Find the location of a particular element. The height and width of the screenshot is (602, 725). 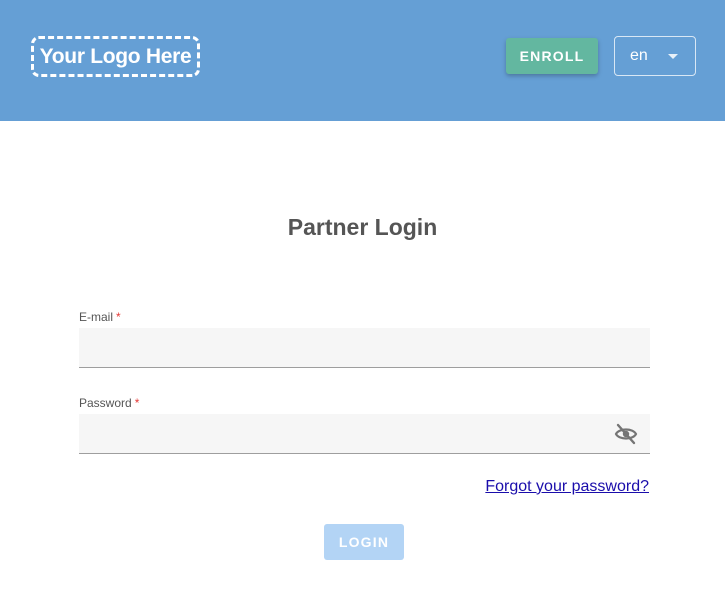

login-button: LOGIN is located at coordinates (364, 542).